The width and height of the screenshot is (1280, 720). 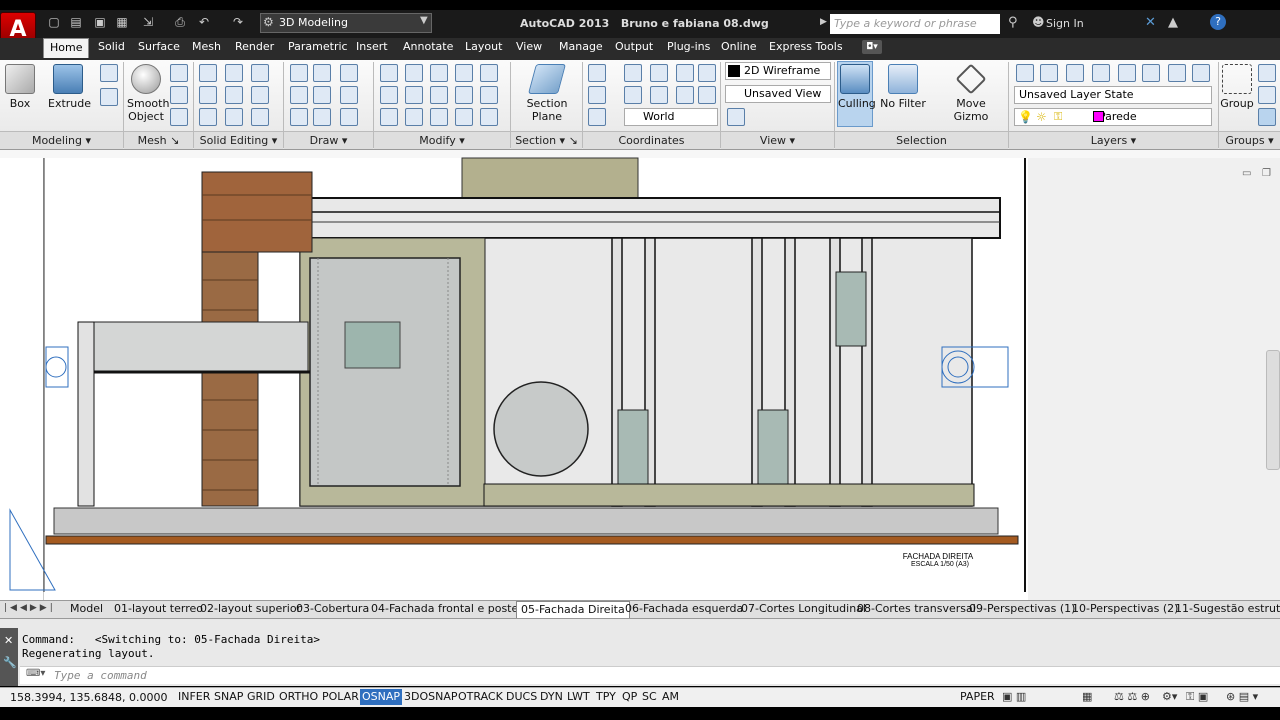 I want to click on ungroup-icon, so click(x=1267, y=73).